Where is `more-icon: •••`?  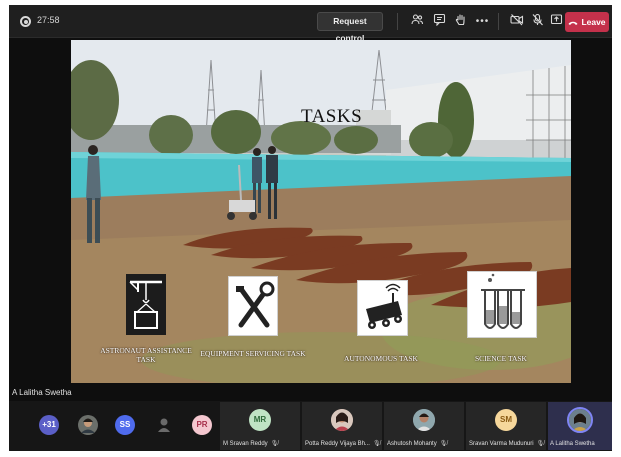 more-icon: ••• is located at coordinates (482, 21).